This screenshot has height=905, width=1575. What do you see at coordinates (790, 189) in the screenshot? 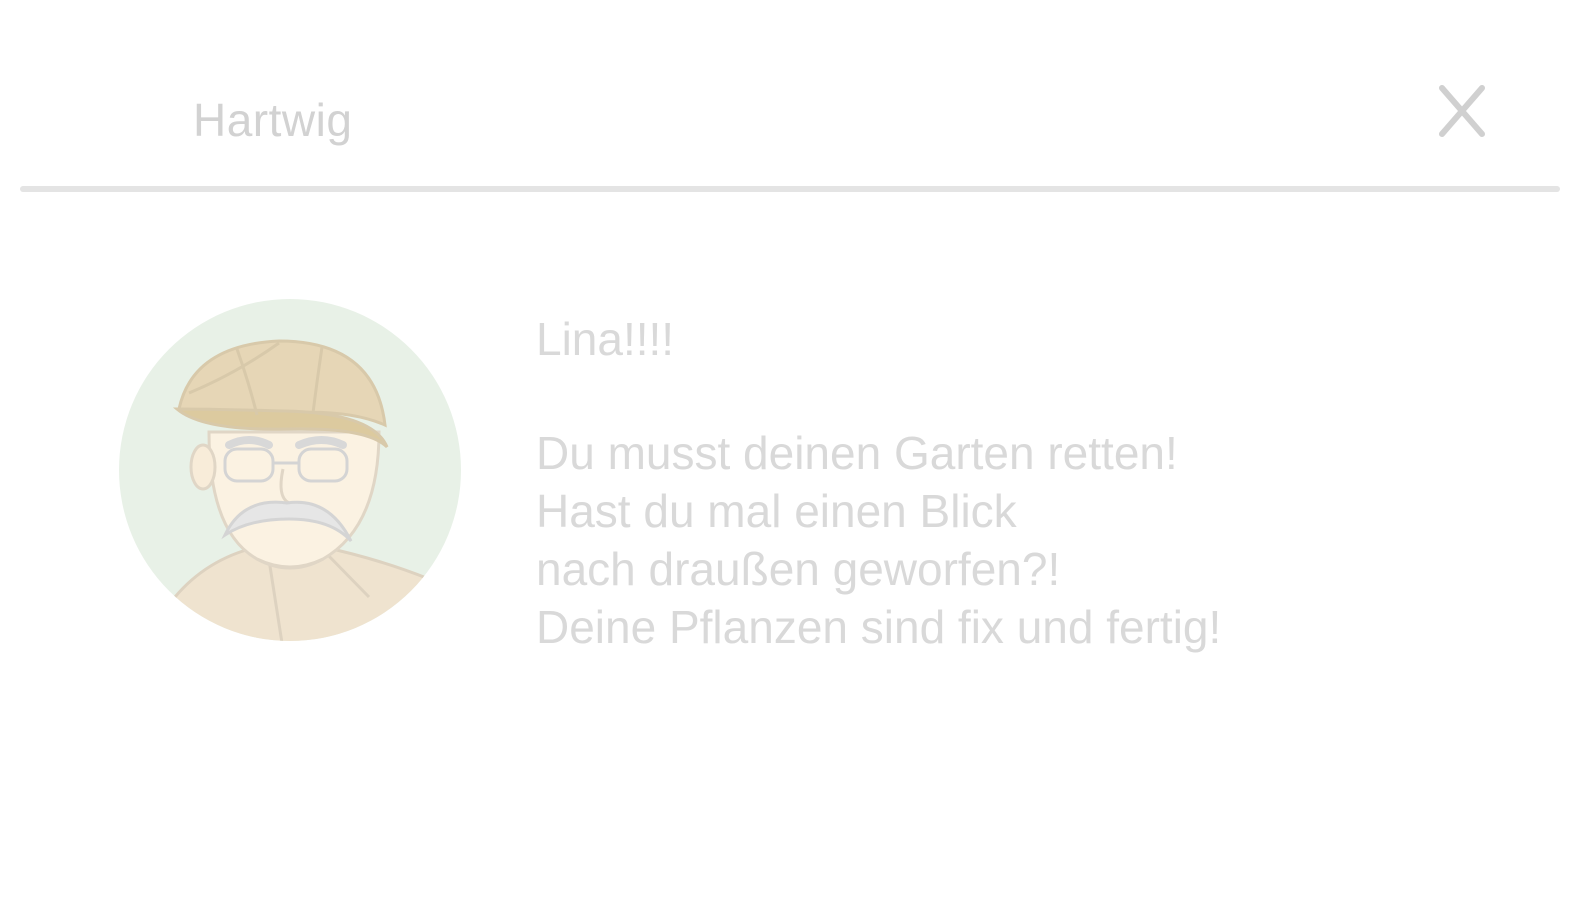
I see `header-divider` at bounding box center [790, 189].